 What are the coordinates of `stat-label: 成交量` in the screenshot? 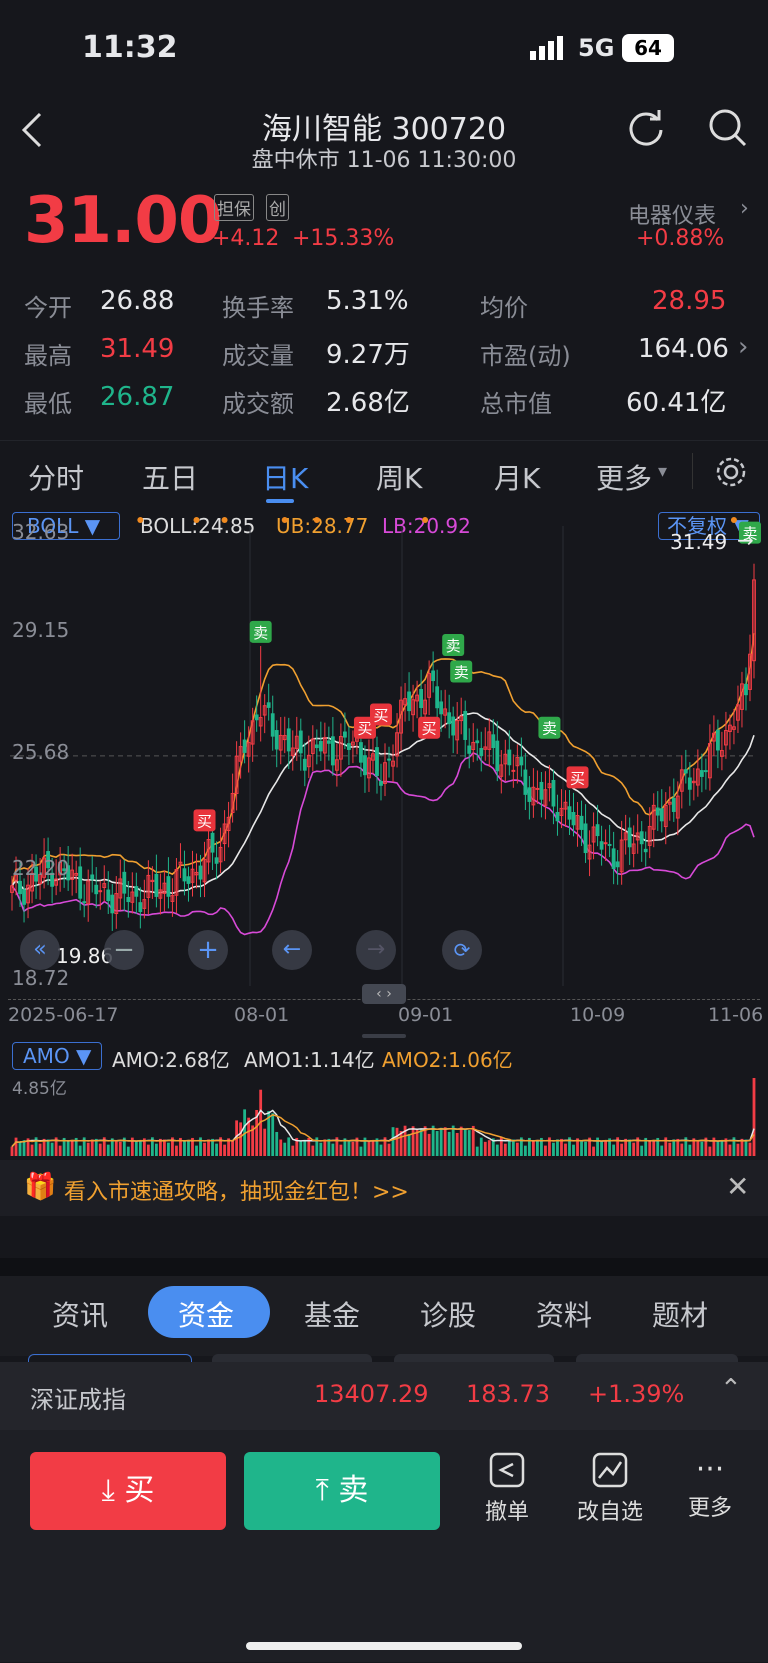 It's located at (258, 356).